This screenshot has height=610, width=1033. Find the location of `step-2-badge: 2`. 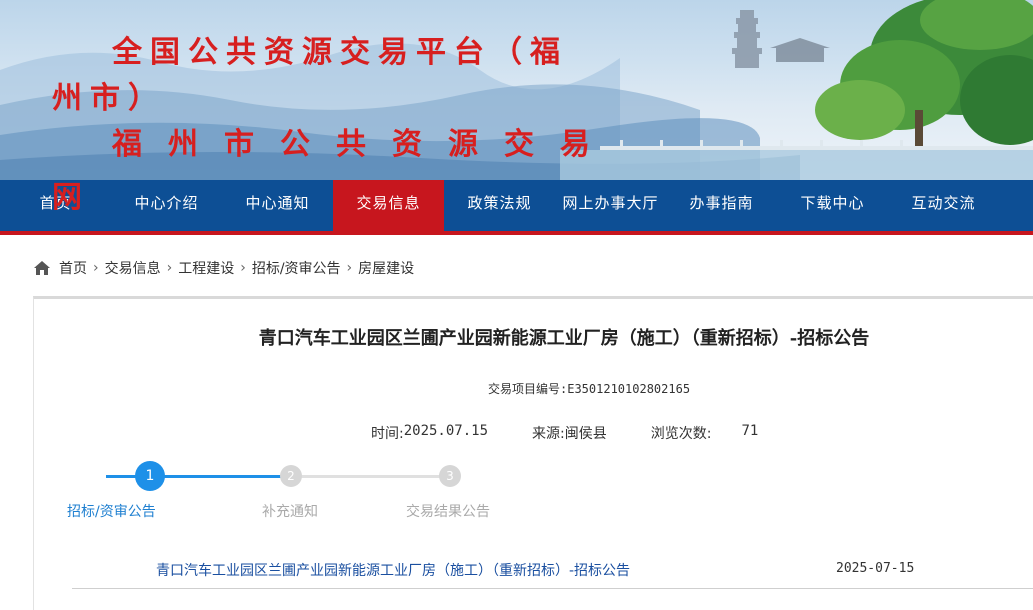

step-2-badge: 2 is located at coordinates (291, 476).